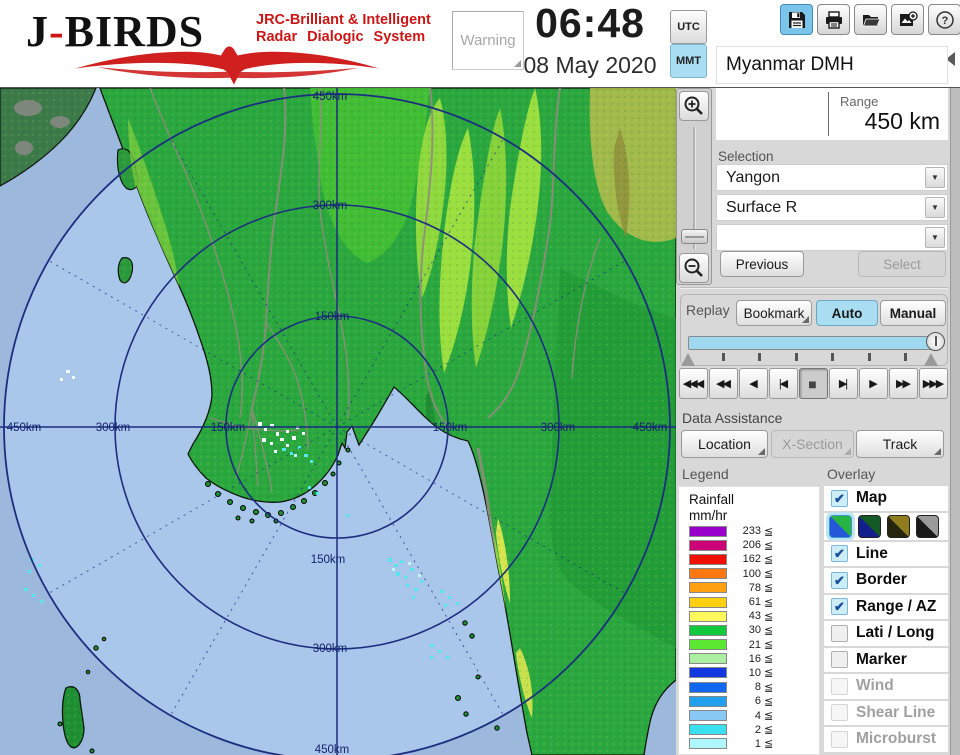  I want to click on option-dropdown: ▼, so click(832, 237).